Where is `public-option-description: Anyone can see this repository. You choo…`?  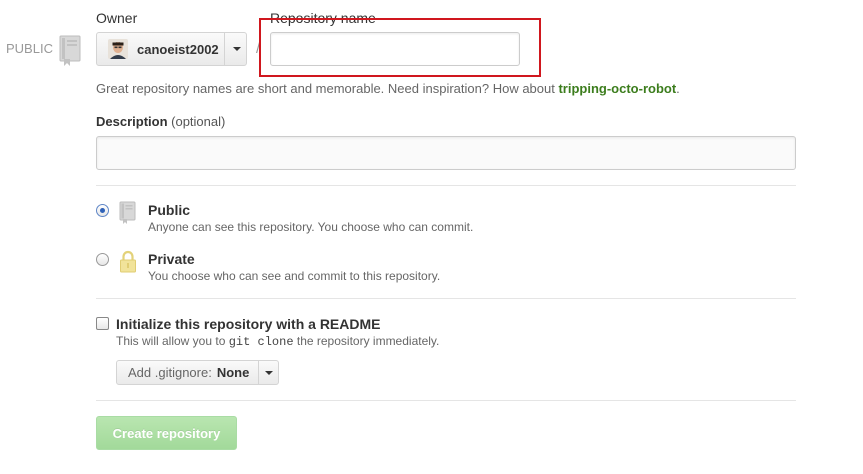 public-option-description: Anyone can see this repository. You choo… is located at coordinates (311, 227).